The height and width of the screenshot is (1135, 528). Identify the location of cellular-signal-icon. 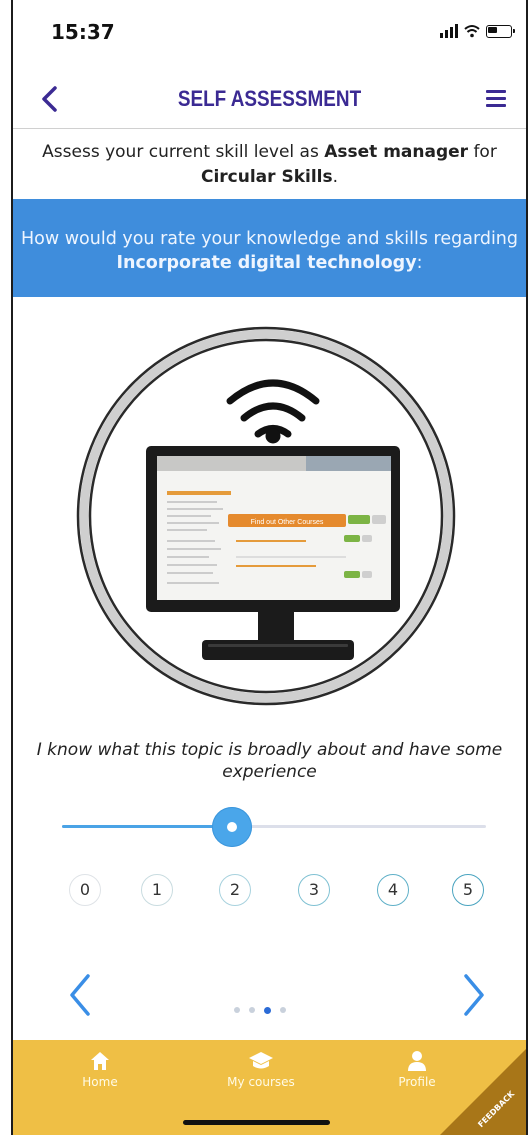
(449, 31).